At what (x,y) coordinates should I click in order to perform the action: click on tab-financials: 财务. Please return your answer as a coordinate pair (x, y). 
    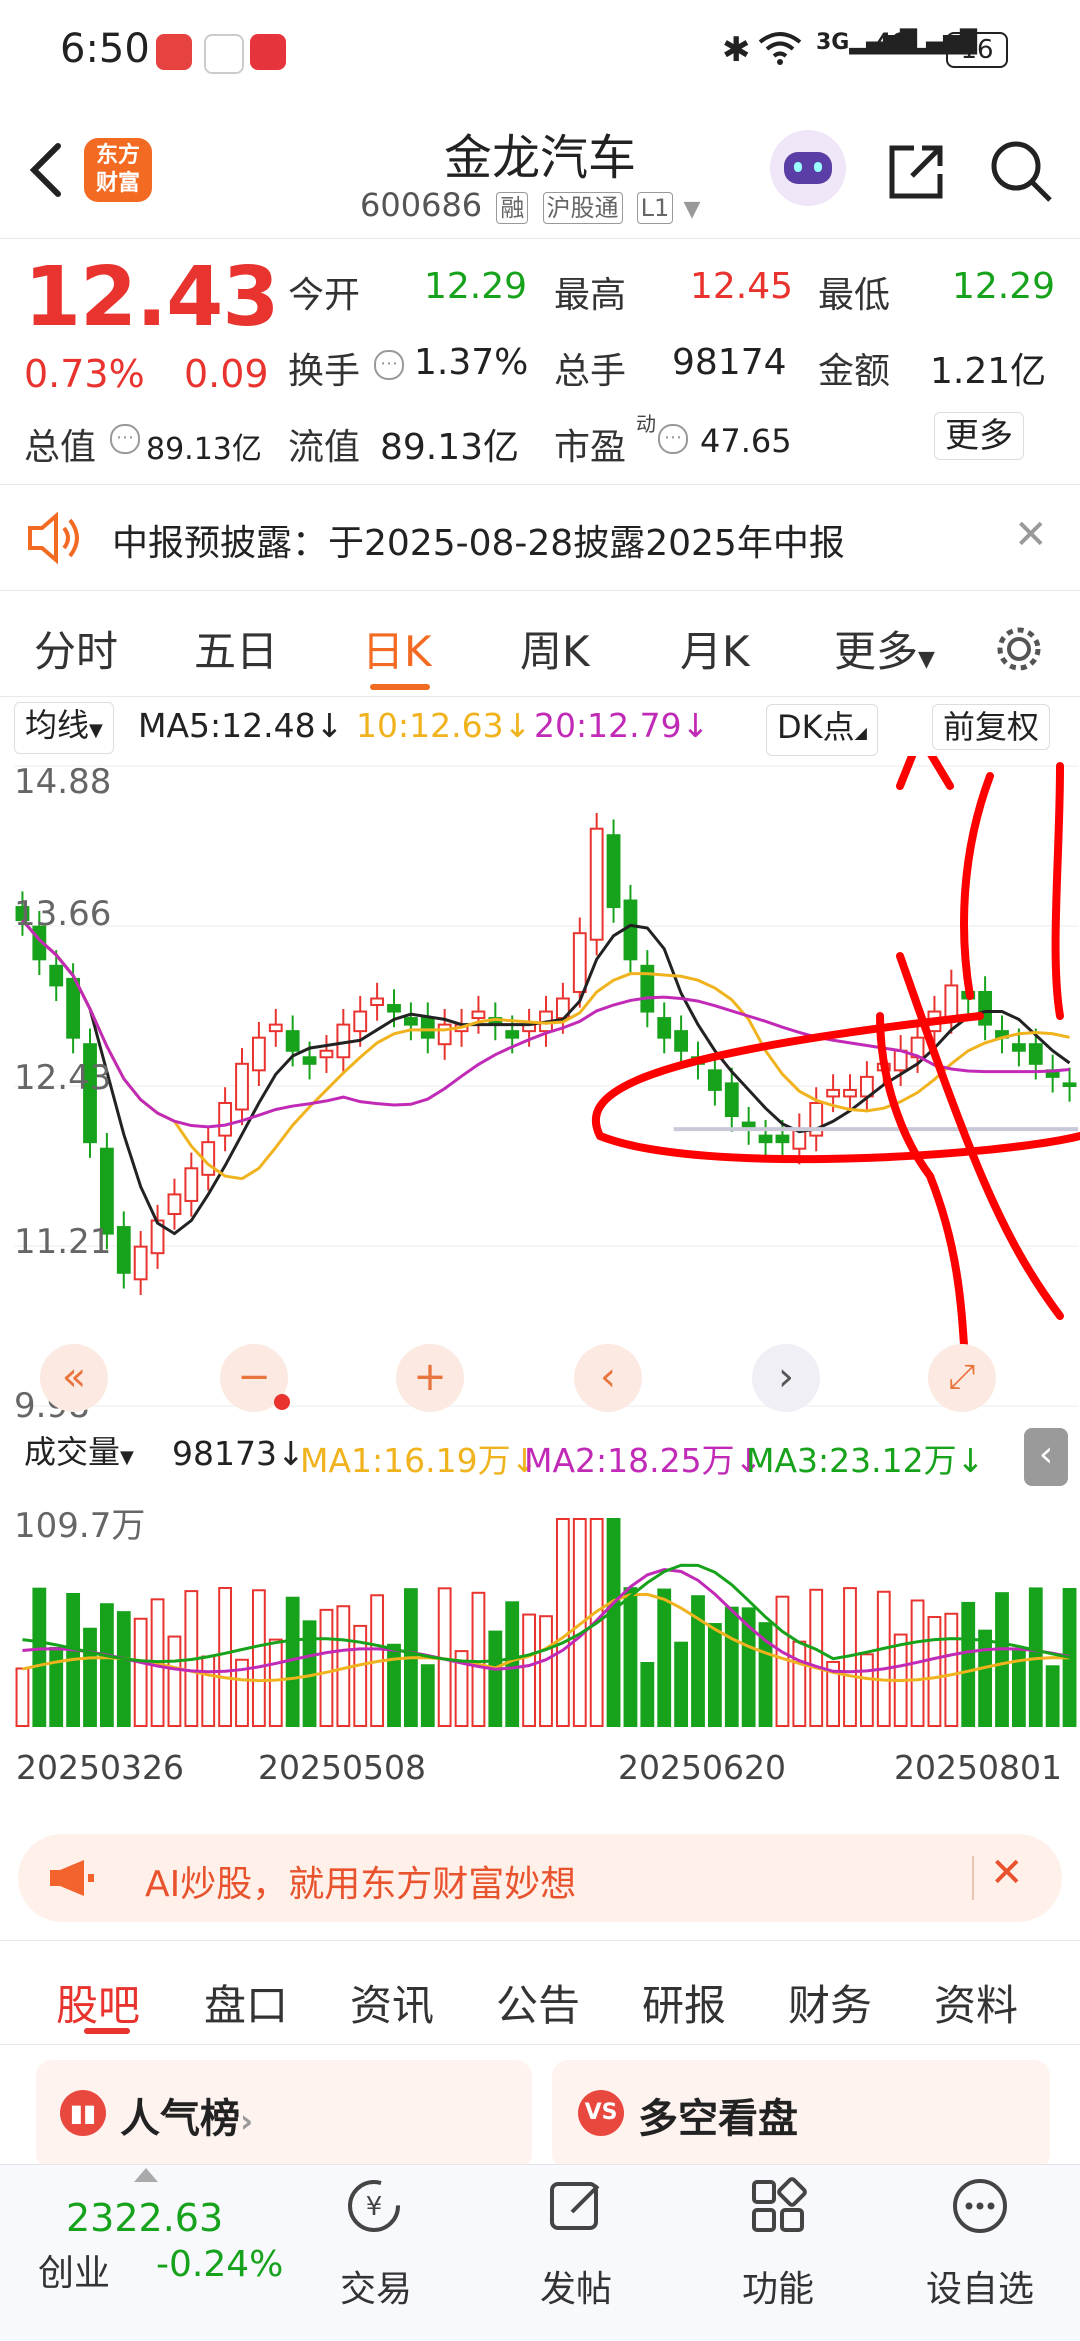
    Looking at the image, I should click on (830, 2002).